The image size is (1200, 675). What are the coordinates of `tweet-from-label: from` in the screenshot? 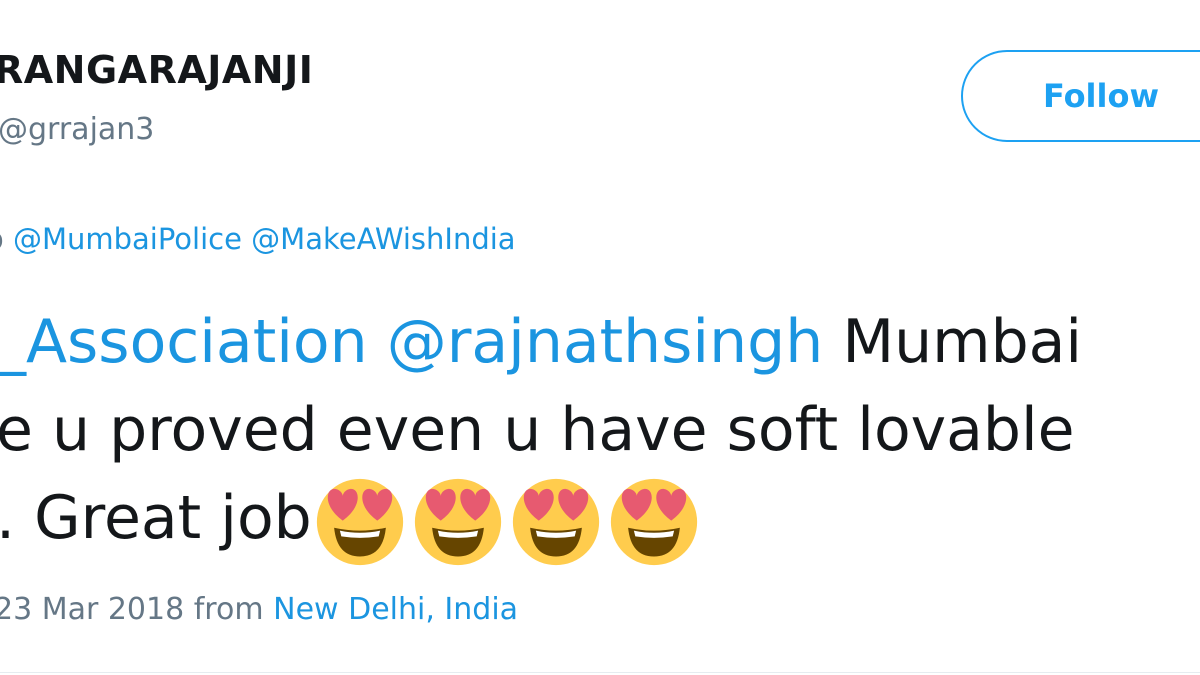 It's located at (228, 609).